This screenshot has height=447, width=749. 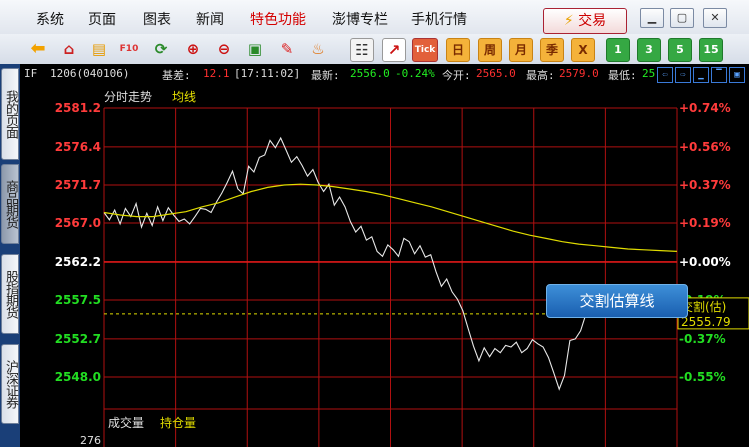 I want to click on maximize-icon: ▢, so click(x=682, y=17).